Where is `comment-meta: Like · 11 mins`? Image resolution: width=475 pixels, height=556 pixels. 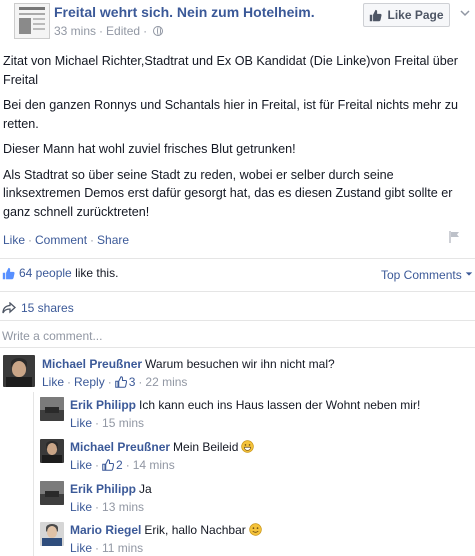 comment-meta: Like · 11 mins is located at coordinates (107, 548).